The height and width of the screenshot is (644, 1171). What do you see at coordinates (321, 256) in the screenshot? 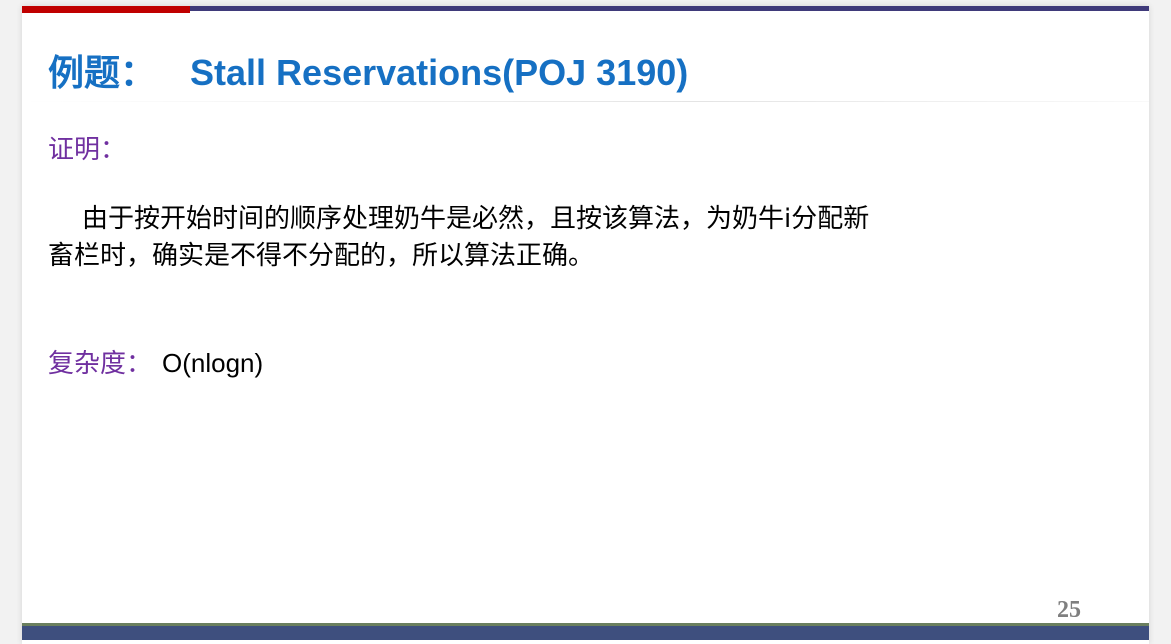
I see `proof-line-2: 畜栏时，确实是不得不分配的，所以算法正确。` at bounding box center [321, 256].